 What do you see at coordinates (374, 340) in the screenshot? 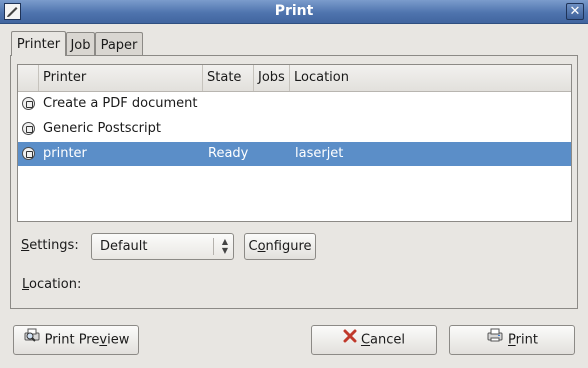
I see `cancel-button: Cancel` at bounding box center [374, 340].